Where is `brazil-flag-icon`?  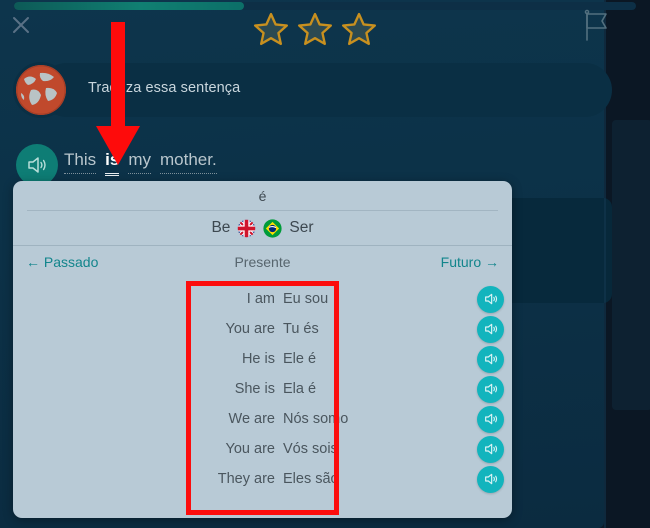
brazil-flag-icon is located at coordinates (273, 228).